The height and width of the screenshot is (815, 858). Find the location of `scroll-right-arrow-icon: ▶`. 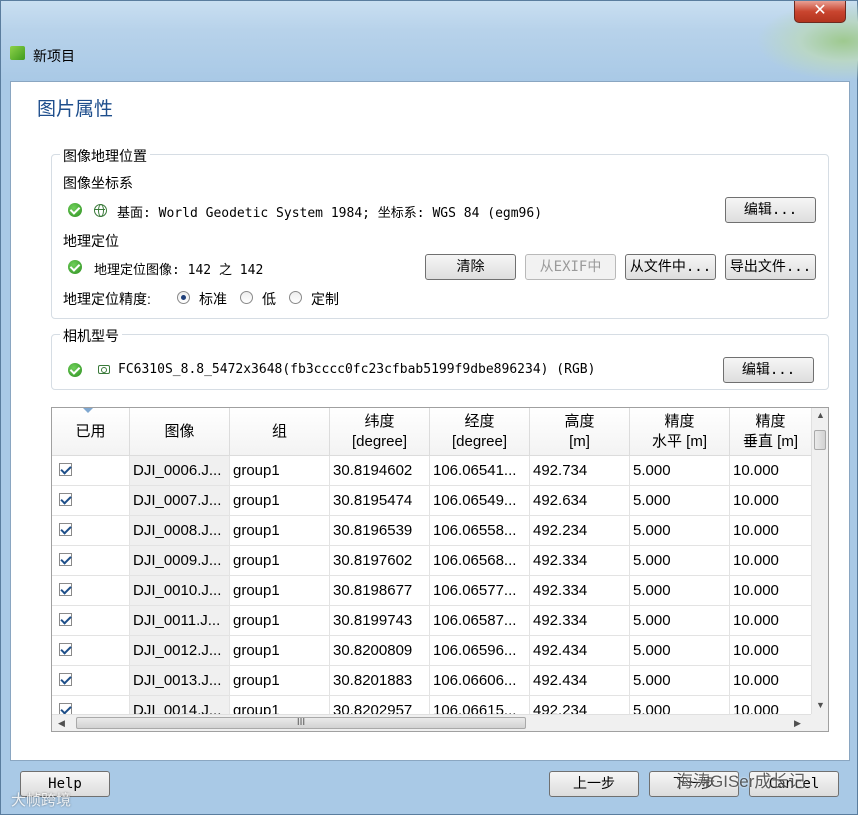

scroll-right-arrow-icon: ▶ is located at coordinates (797, 723).